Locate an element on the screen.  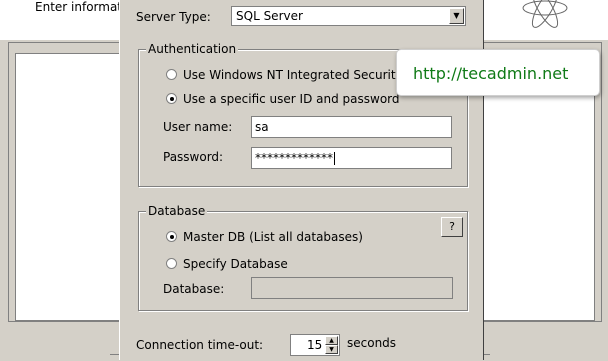
password-label: Password: is located at coordinates (193, 157).